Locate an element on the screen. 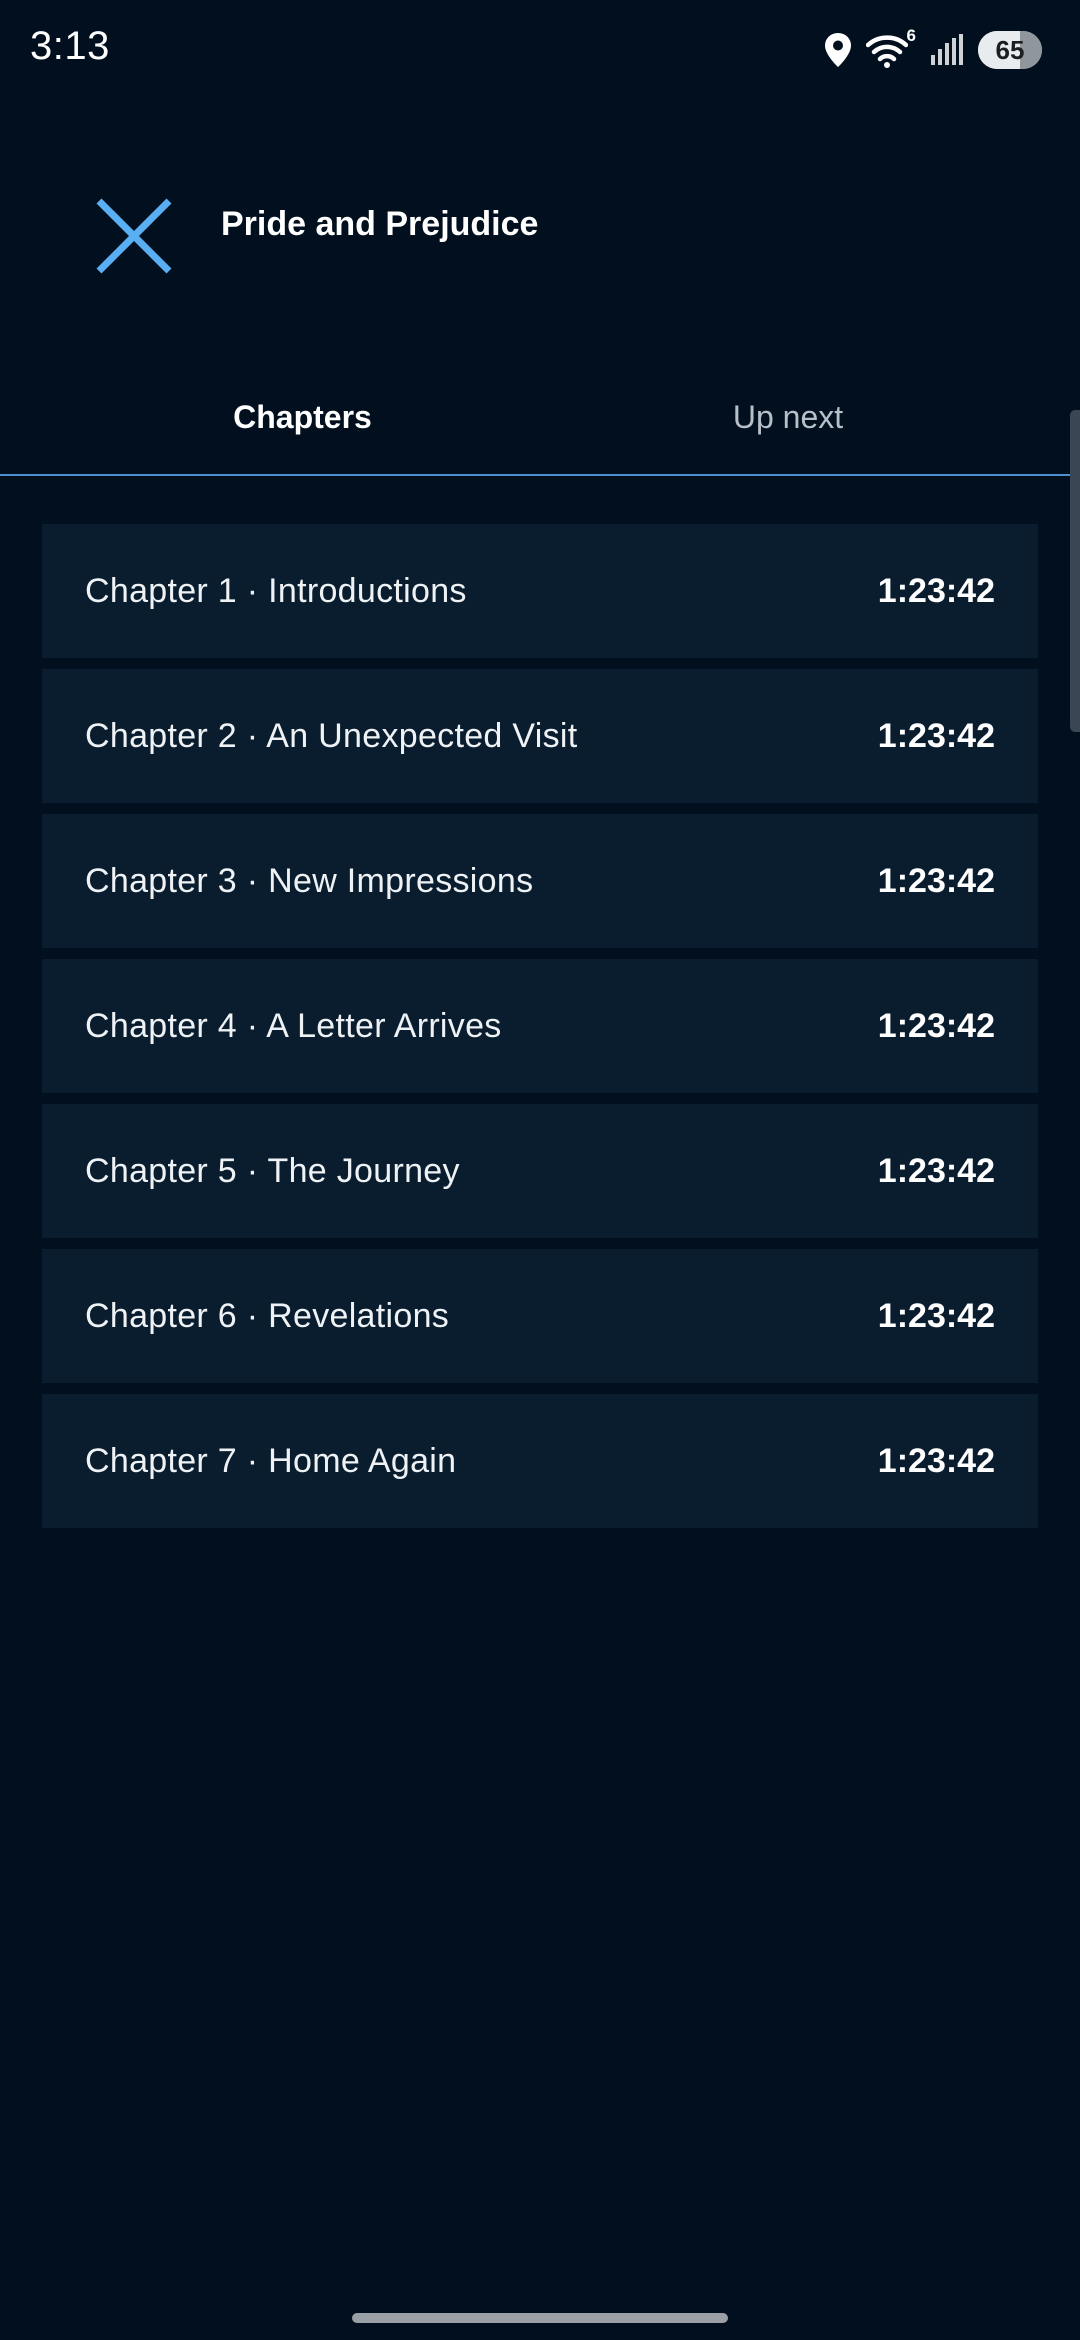 This screenshot has width=1080, height=2340. chapter-title: Chapter 3 · New Impressions is located at coordinates (309, 880).